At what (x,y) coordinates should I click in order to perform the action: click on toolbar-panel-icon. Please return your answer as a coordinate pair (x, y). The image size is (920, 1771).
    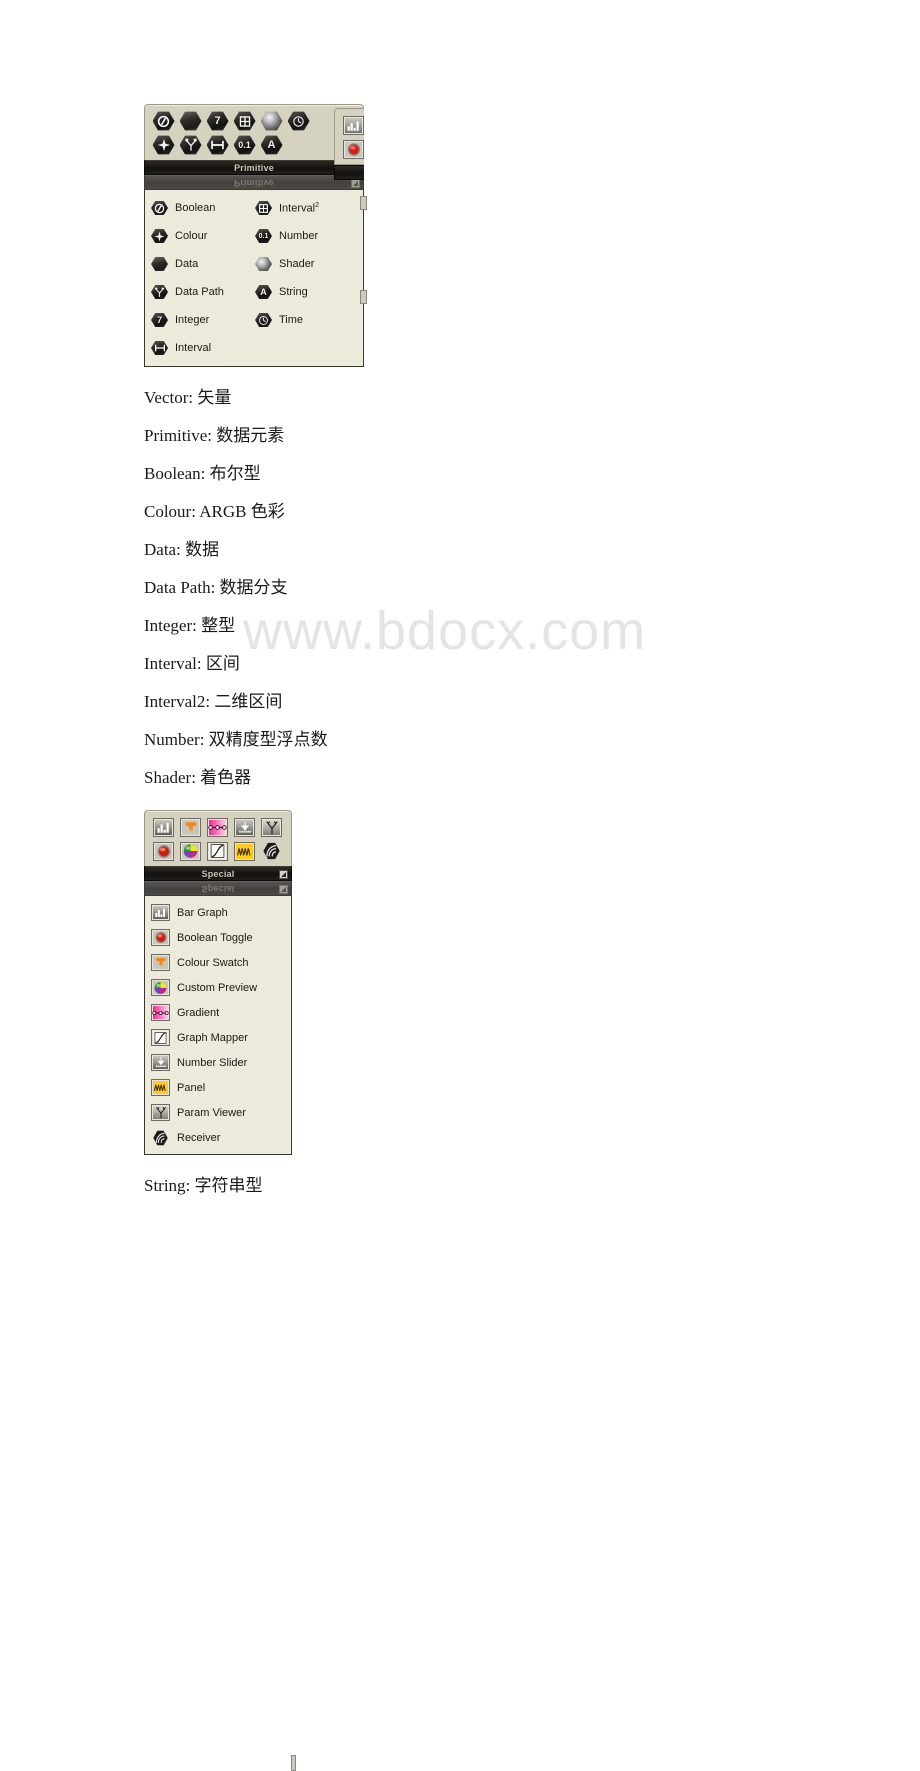
    Looking at the image, I should click on (244, 851).